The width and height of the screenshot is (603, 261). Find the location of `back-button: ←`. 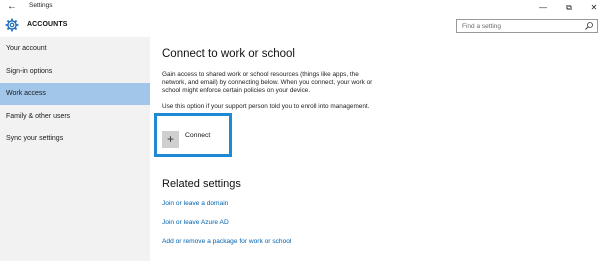

back-button: ← is located at coordinates (12, 7).